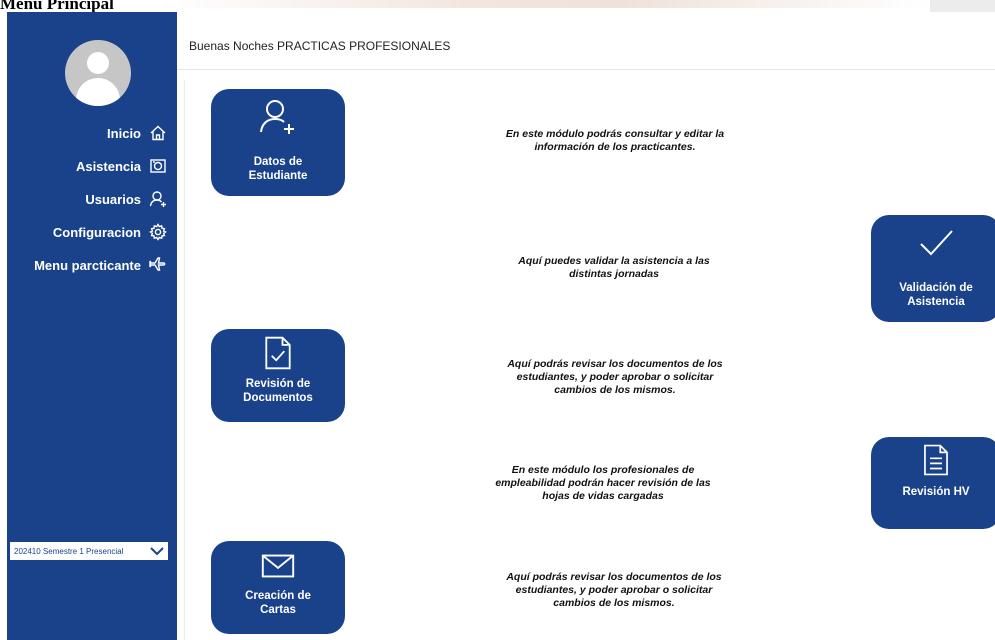 The image size is (995, 640). I want to click on sidebar-item-asistencia: Asistencia, so click(121, 166).